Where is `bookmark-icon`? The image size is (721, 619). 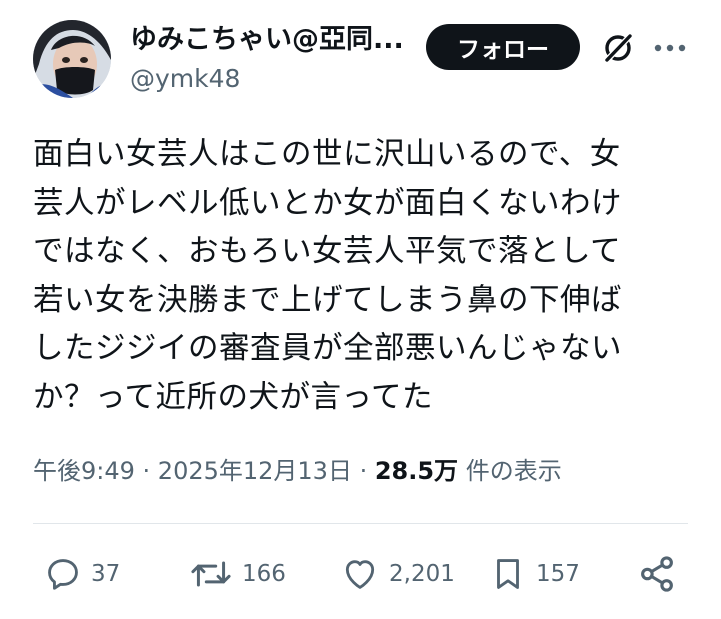
bookmark-icon is located at coordinates (508, 574).